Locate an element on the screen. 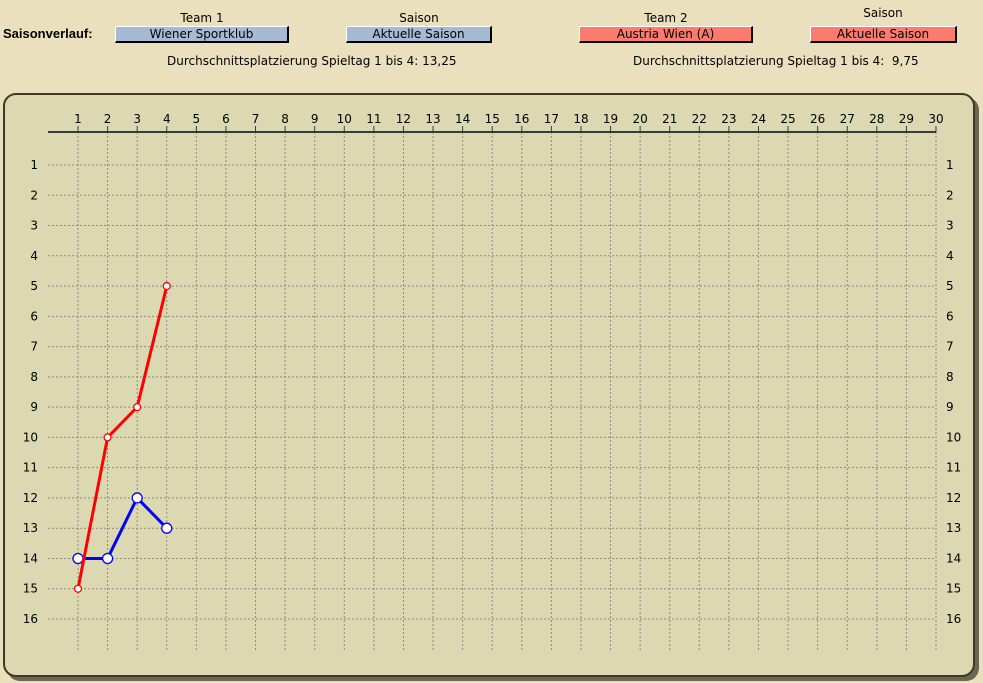 The image size is (983, 683). y-tick-label-left: 9 is located at coordinates (34, 407).